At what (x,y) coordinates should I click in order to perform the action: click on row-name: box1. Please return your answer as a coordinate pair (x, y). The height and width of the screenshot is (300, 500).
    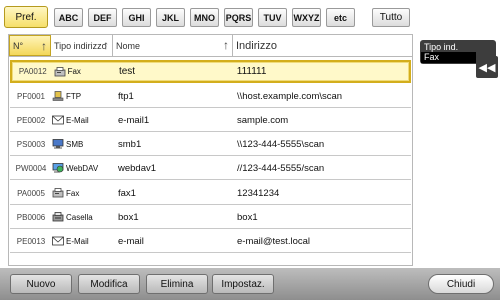
    Looking at the image, I should click on (128, 217).